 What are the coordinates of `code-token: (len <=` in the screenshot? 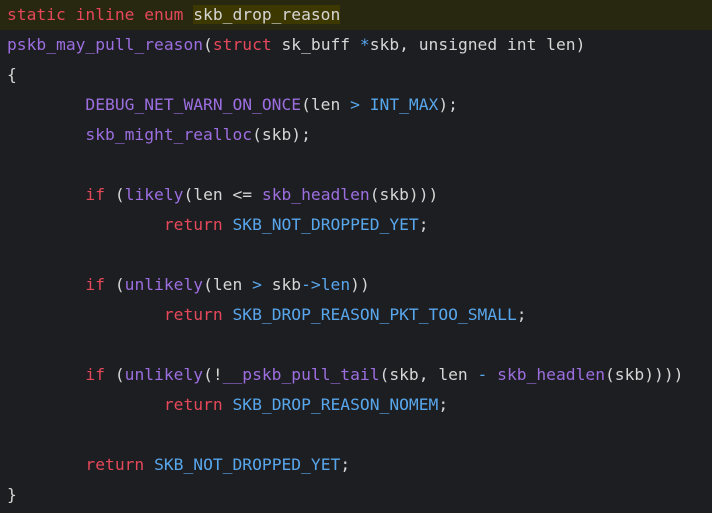 It's located at (222, 194).